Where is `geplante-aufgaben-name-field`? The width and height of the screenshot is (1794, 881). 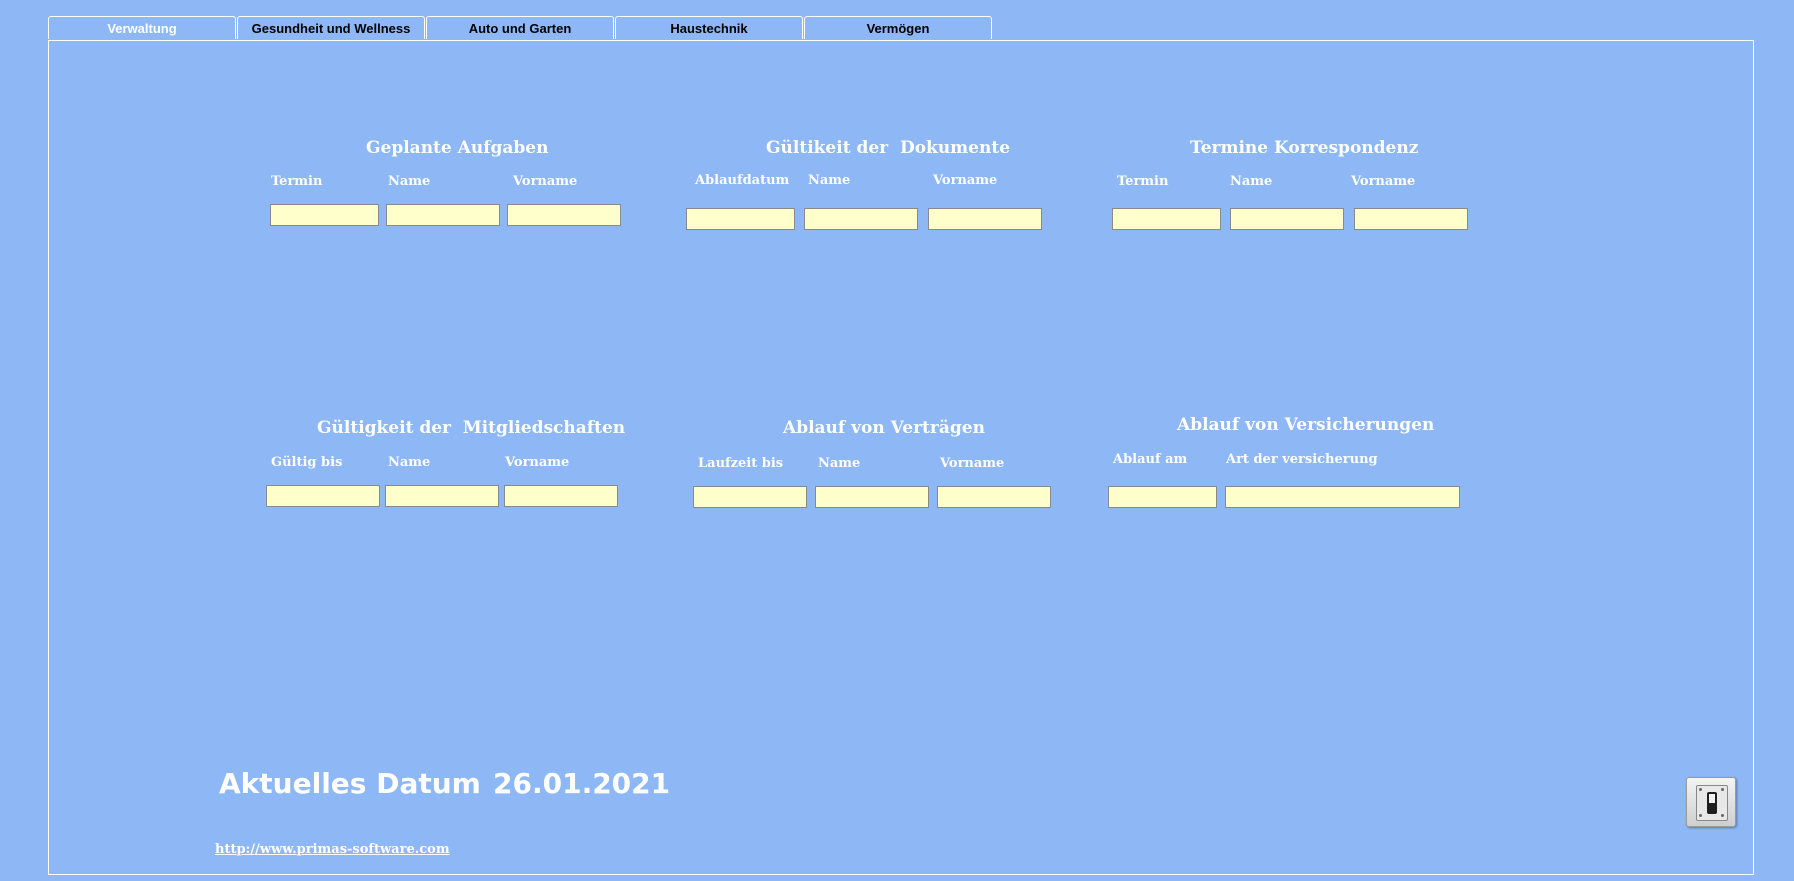 geplante-aufgaben-name-field is located at coordinates (443, 215).